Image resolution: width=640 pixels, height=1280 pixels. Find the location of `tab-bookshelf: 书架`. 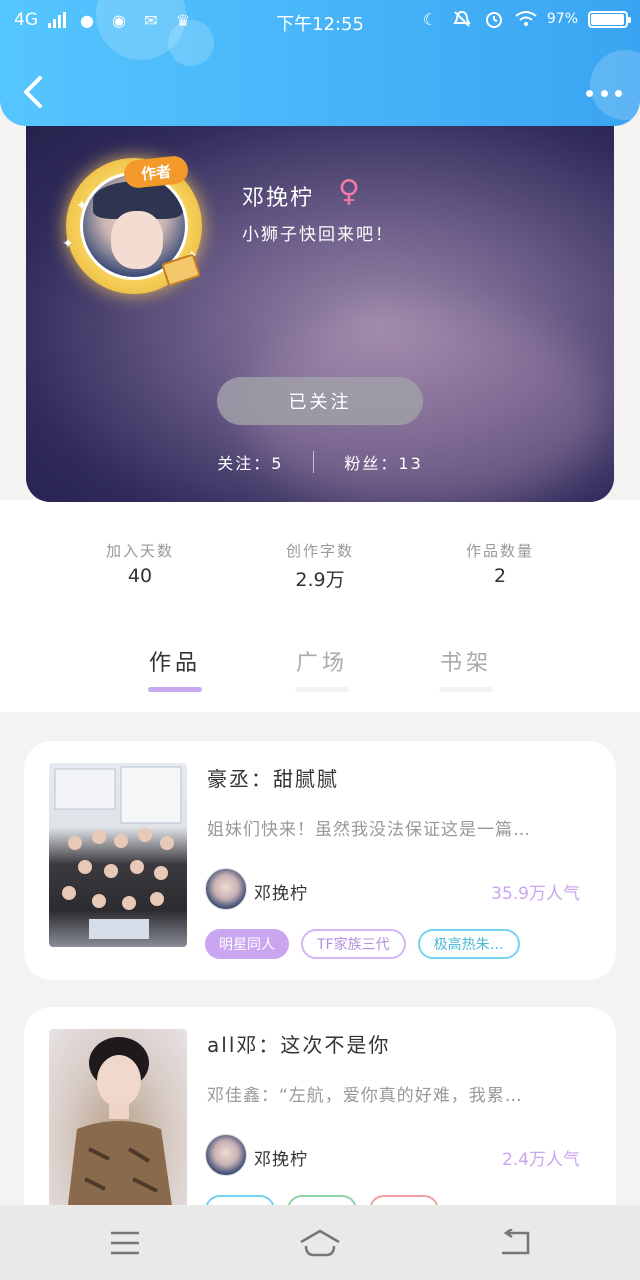

tab-bookshelf: 书架 is located at coordinates (466, 668).